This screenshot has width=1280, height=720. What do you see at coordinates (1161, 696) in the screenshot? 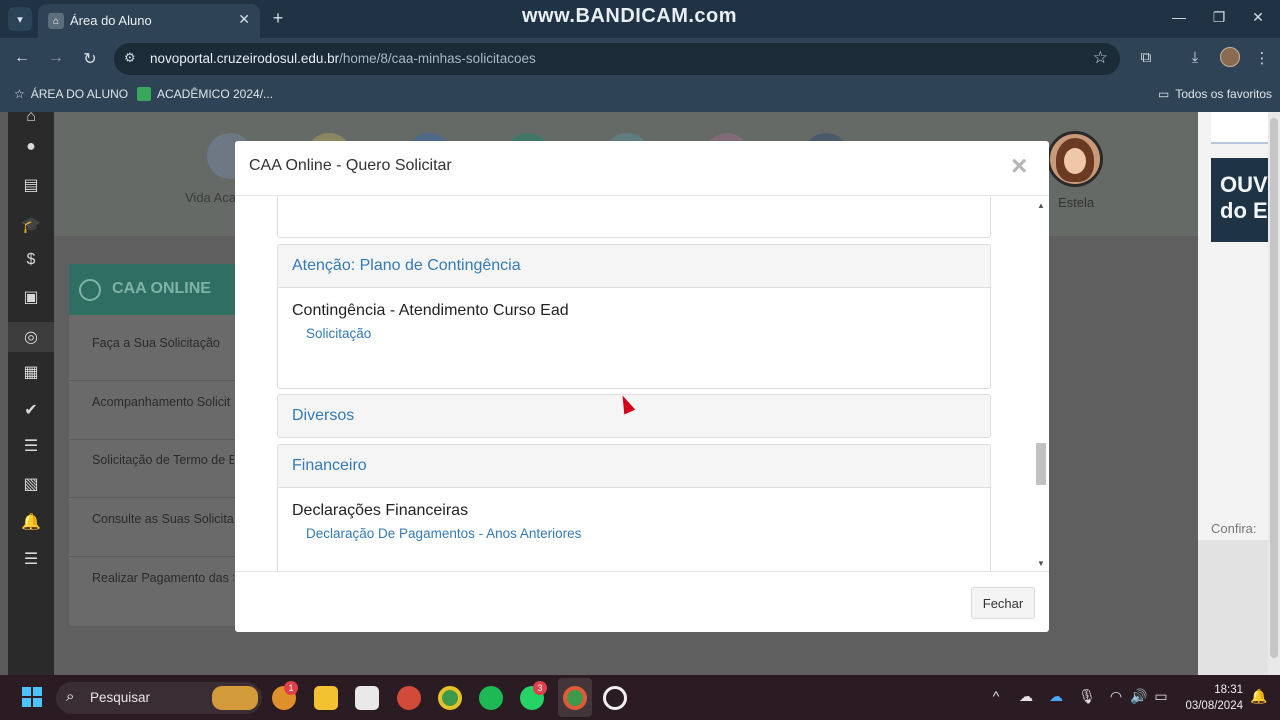
I see `battery-icon: ▭` at bounding box center [1161, 696].